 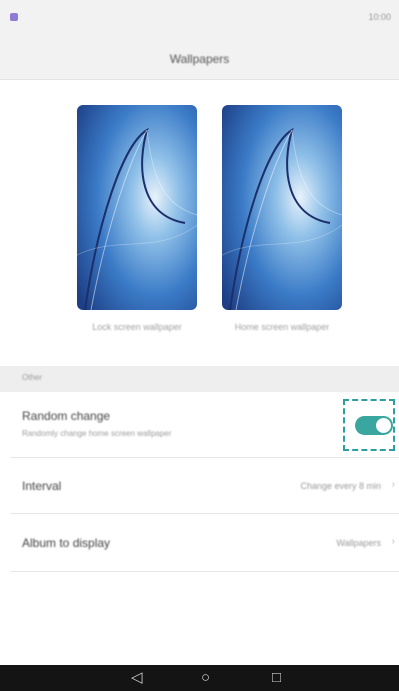 I want to click on navigation-bar: ◁ ○ □, so click(x=199, y=678).